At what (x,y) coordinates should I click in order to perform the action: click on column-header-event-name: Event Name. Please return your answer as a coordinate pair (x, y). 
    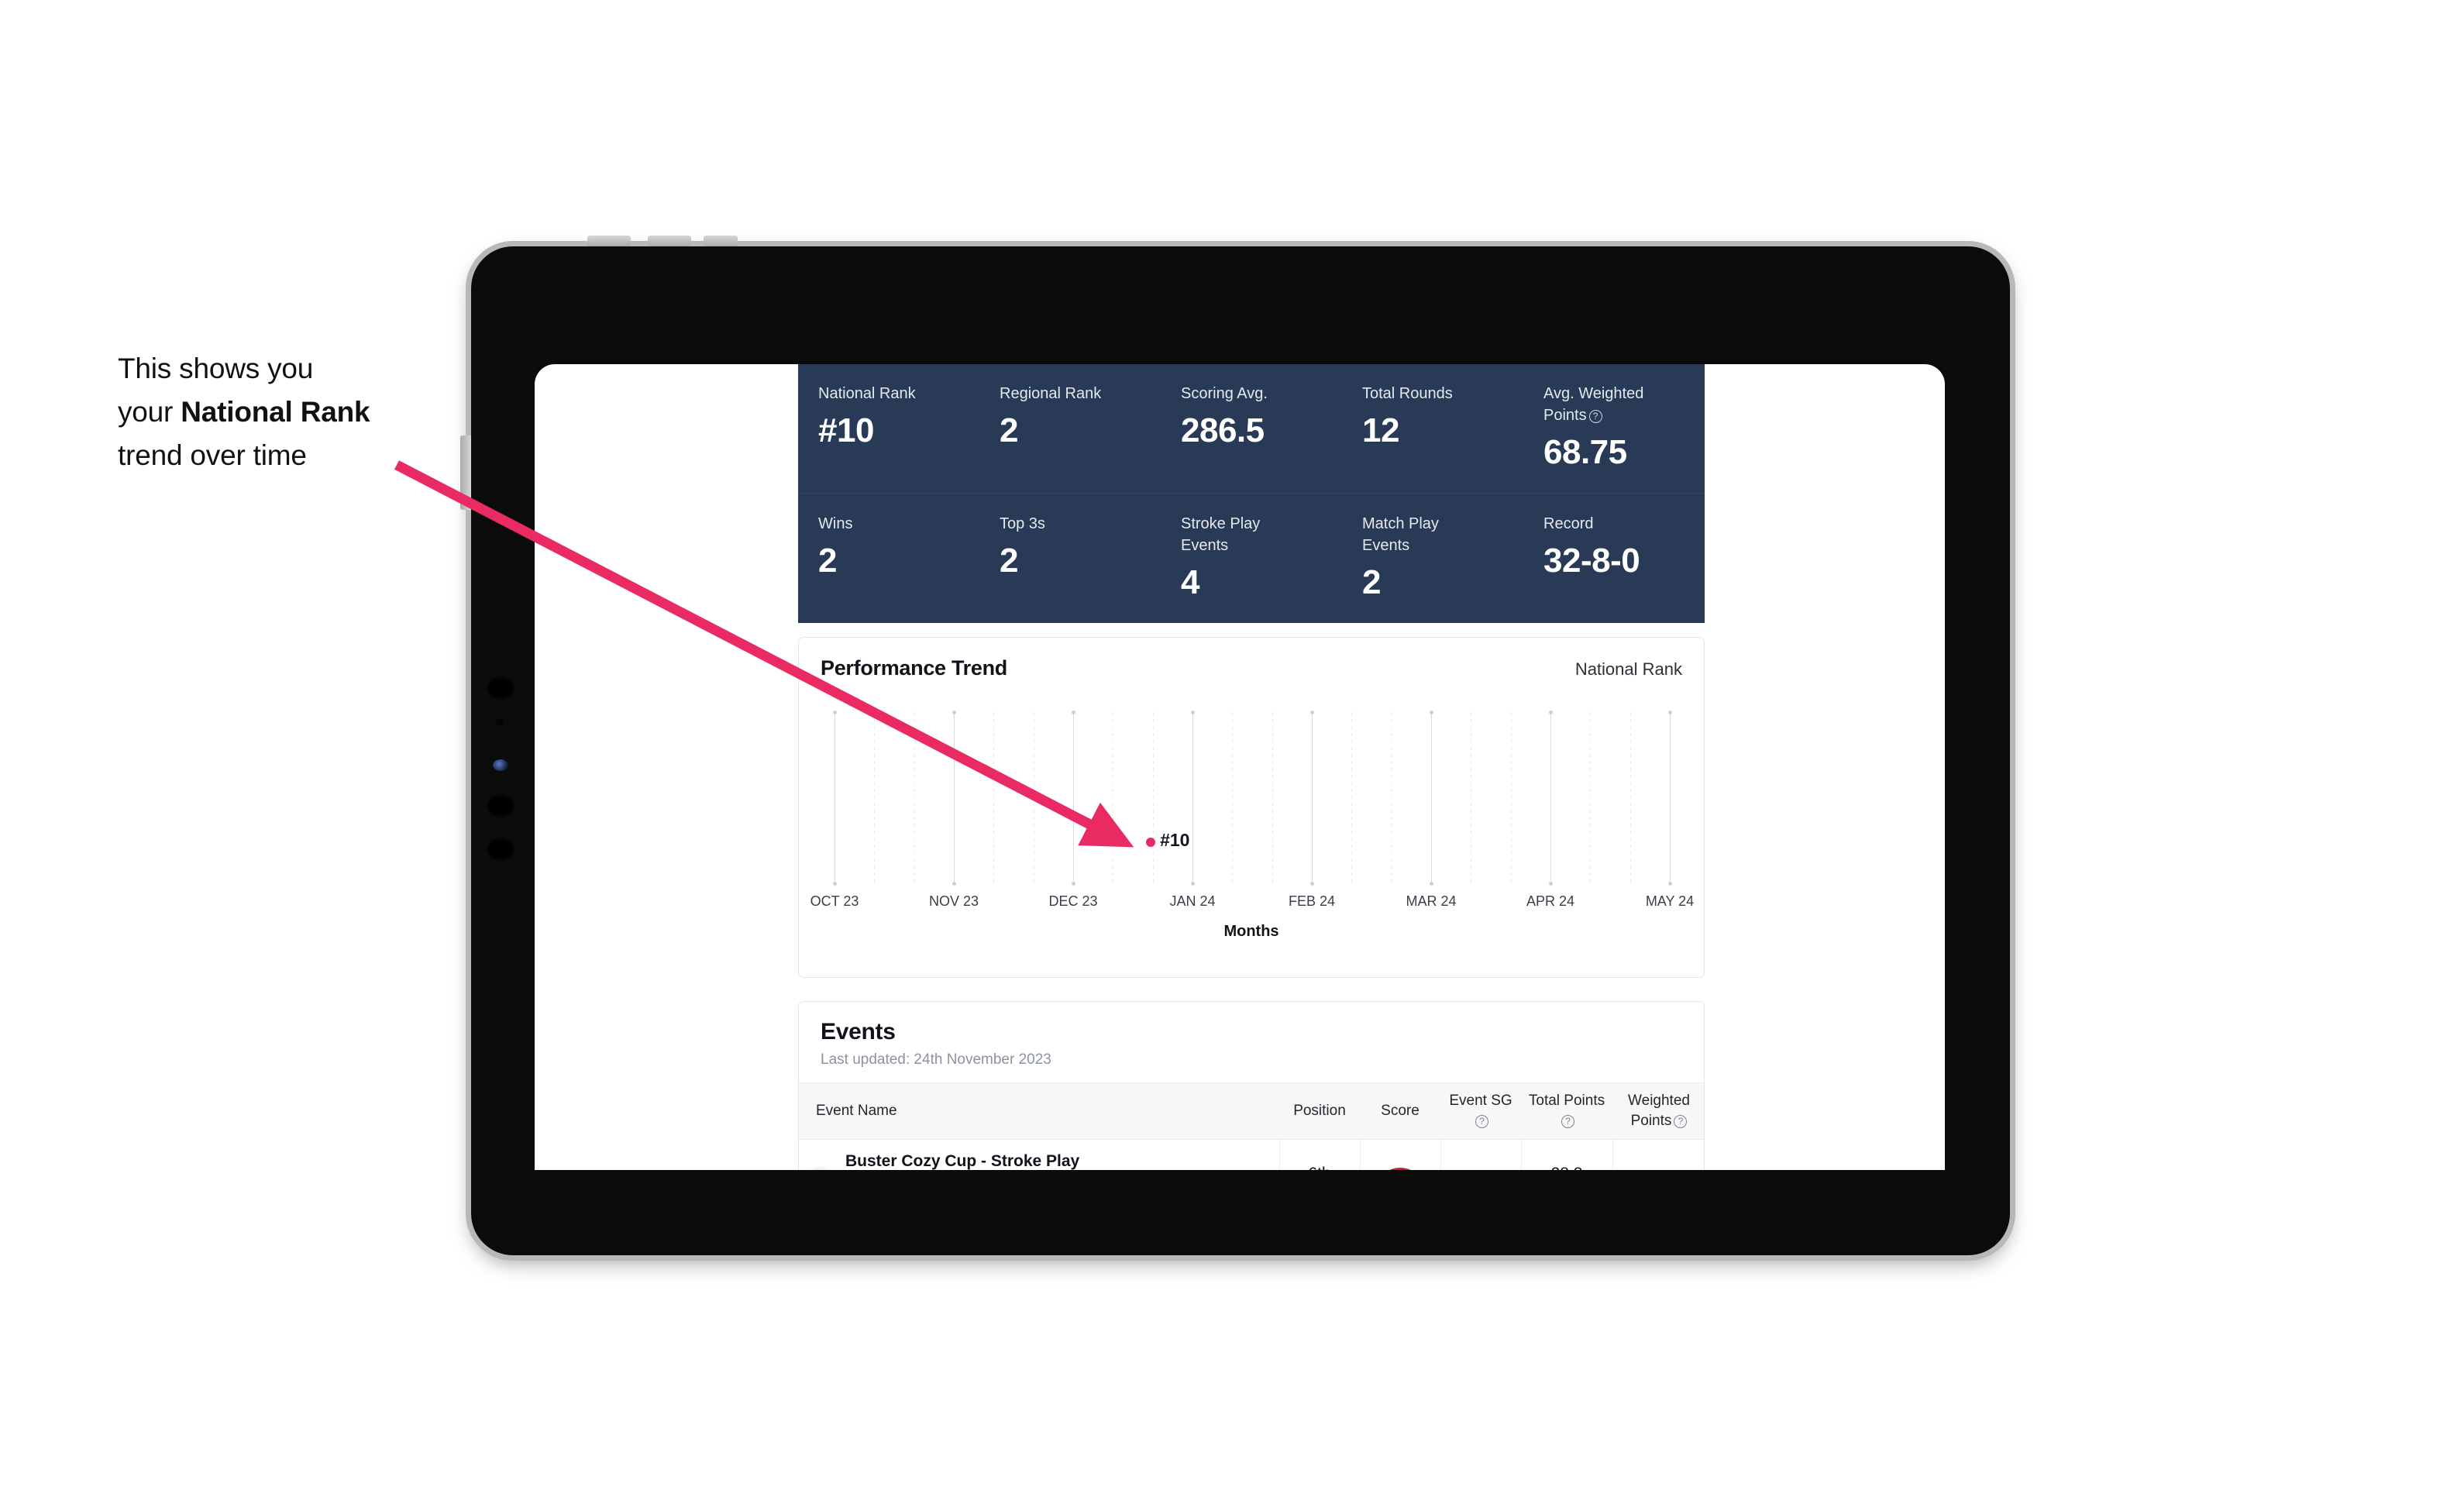
    Looking at the image, I should click on (1039, 1111).